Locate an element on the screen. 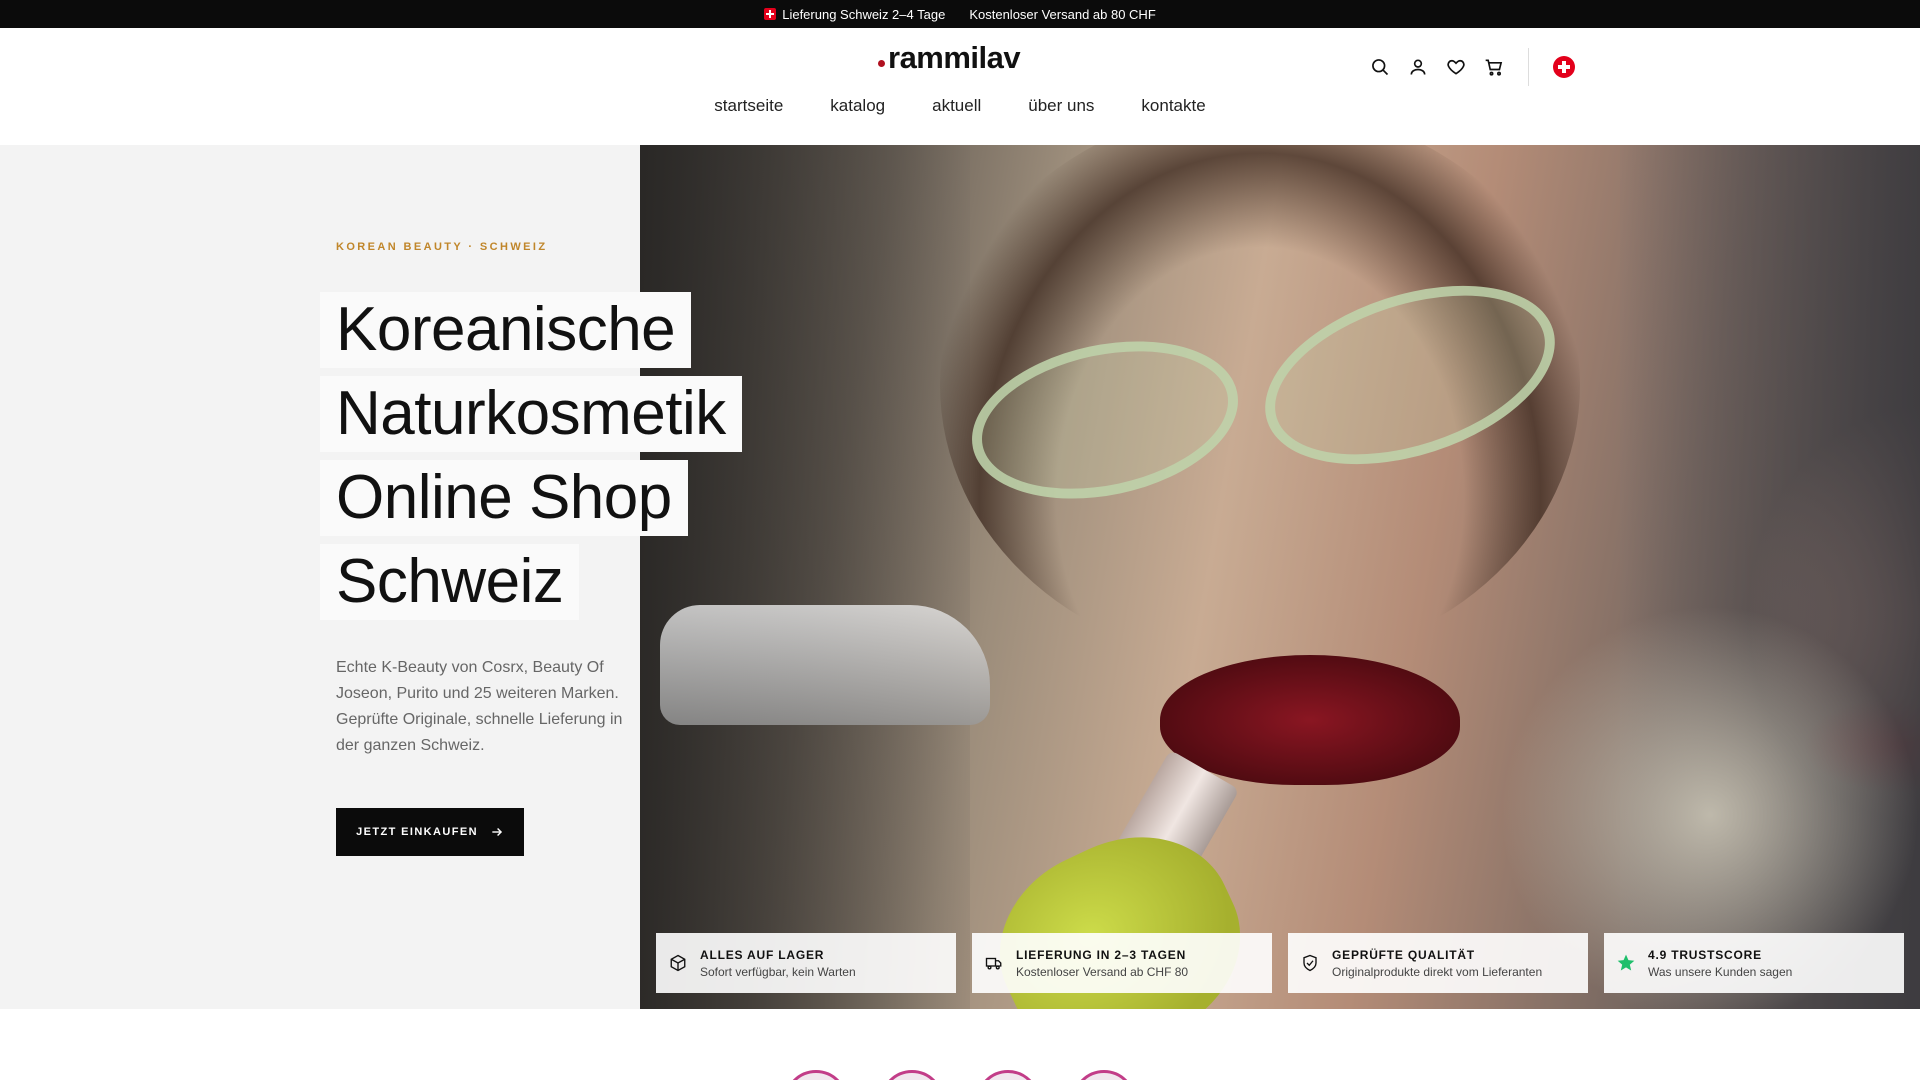 This screenshot has height=1080, width=1920. logo-dot is located at coordinates (881, 63).